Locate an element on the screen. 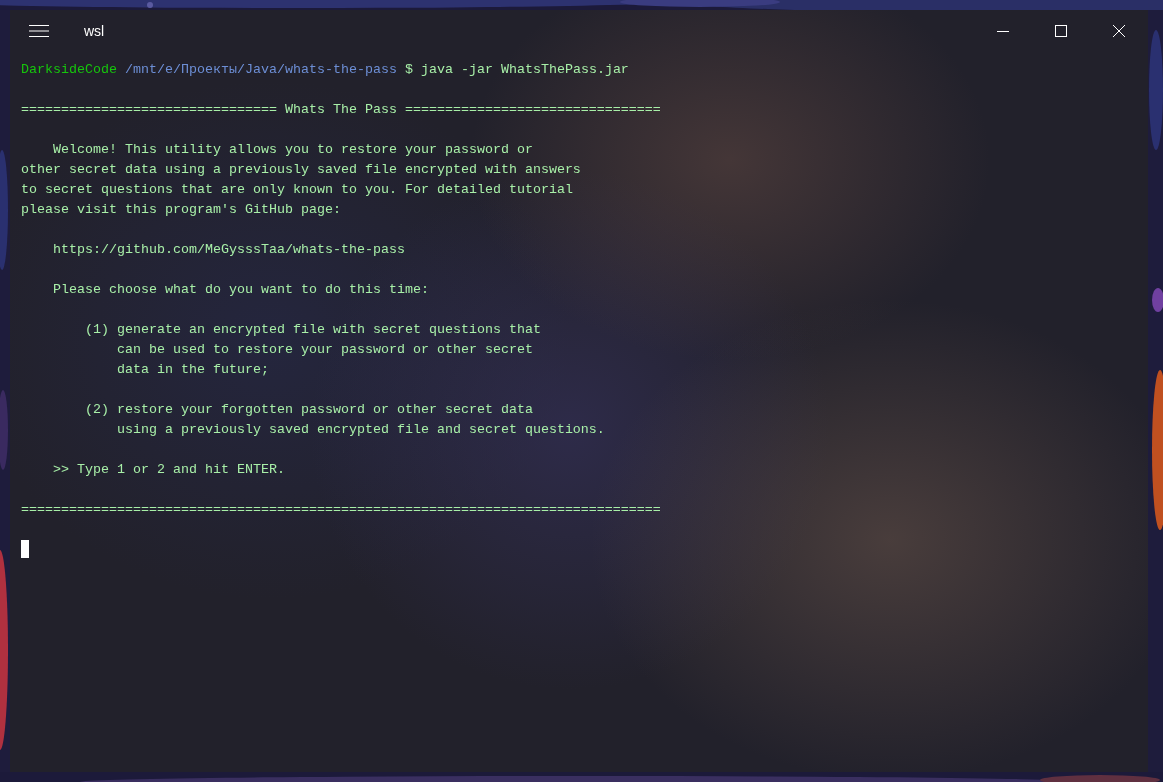 Image resolution: width=1163 pixels, height=782 pixels. maximize-icon is located at coordinates (1061, 31).